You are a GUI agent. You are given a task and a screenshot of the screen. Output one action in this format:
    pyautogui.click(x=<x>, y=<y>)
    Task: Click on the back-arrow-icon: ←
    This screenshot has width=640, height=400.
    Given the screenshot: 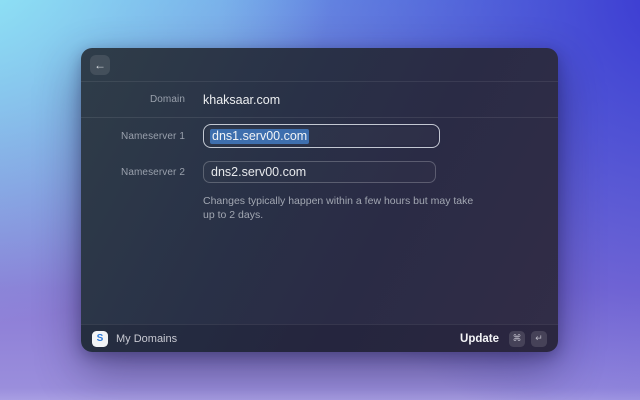 What is the action you would take?
    pyautogui.click(x=100, y=64)
    